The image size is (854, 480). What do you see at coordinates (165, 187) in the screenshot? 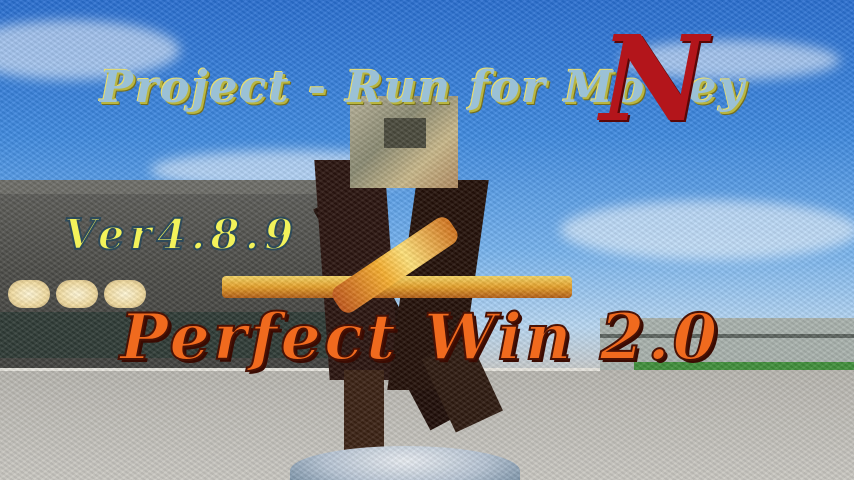
I see `building-roof` at bounding box center [165, 187].